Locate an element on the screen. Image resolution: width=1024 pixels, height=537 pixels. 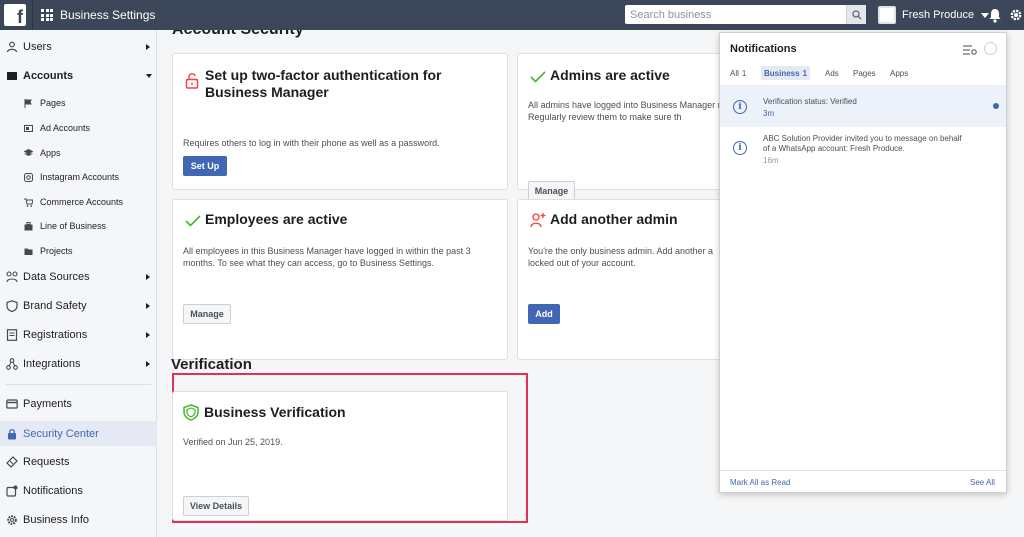
app-title: Business Settings is located at coordinates (107, 15).